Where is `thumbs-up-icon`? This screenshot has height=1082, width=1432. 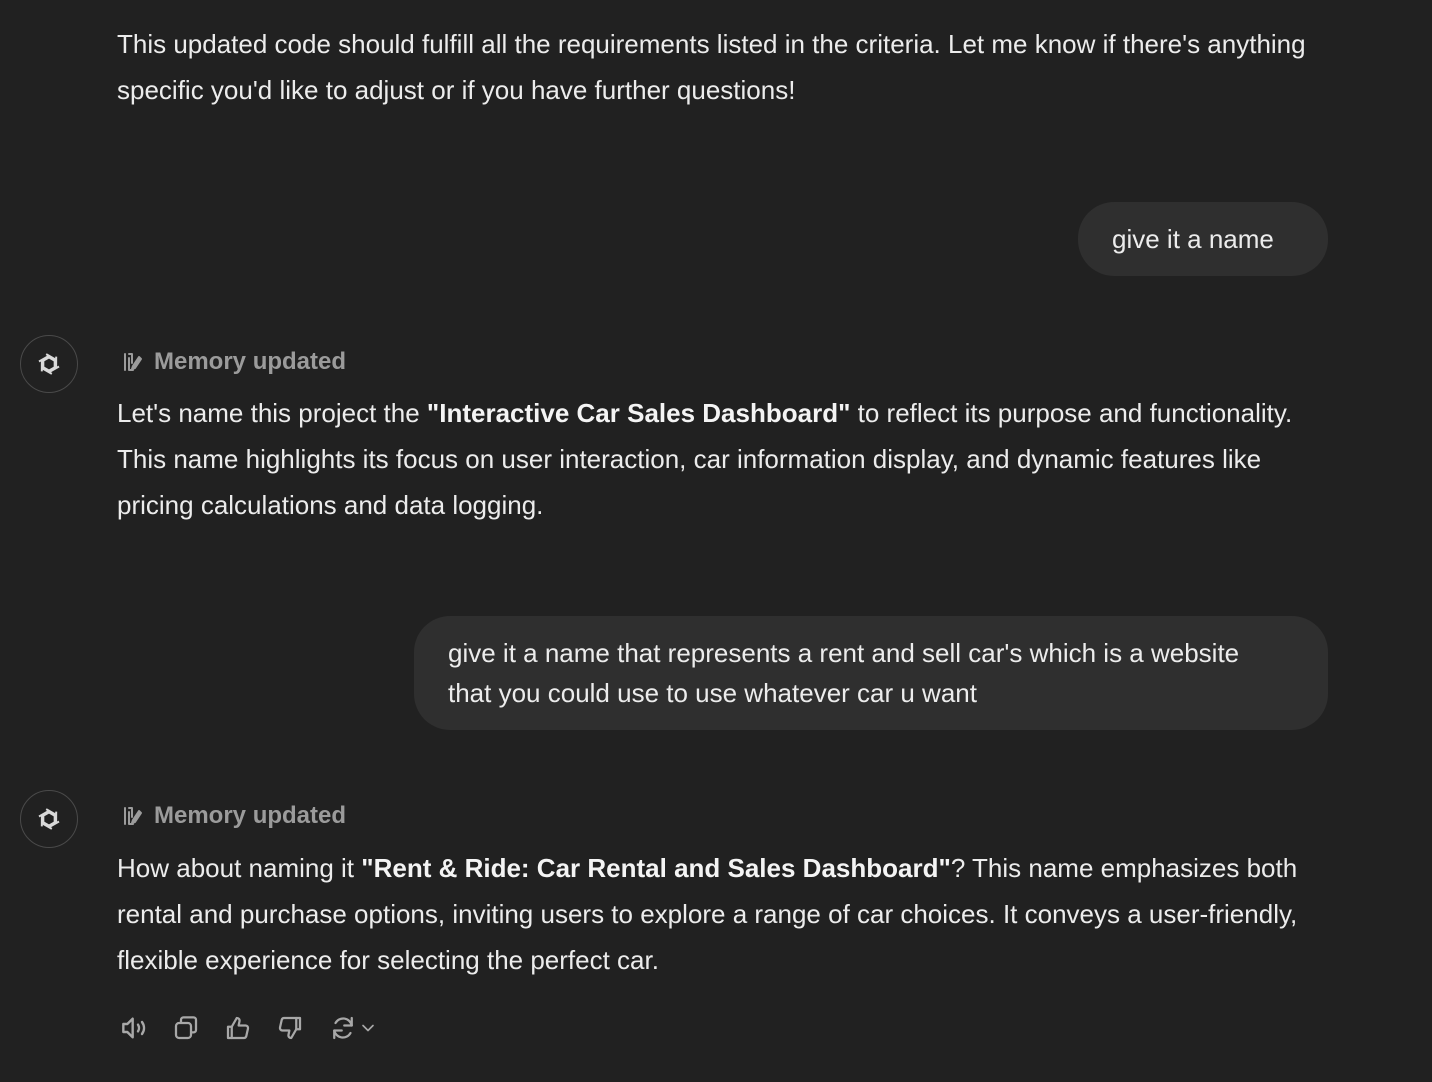
thumbs-up-icon is located at coordinates (238, 1028).